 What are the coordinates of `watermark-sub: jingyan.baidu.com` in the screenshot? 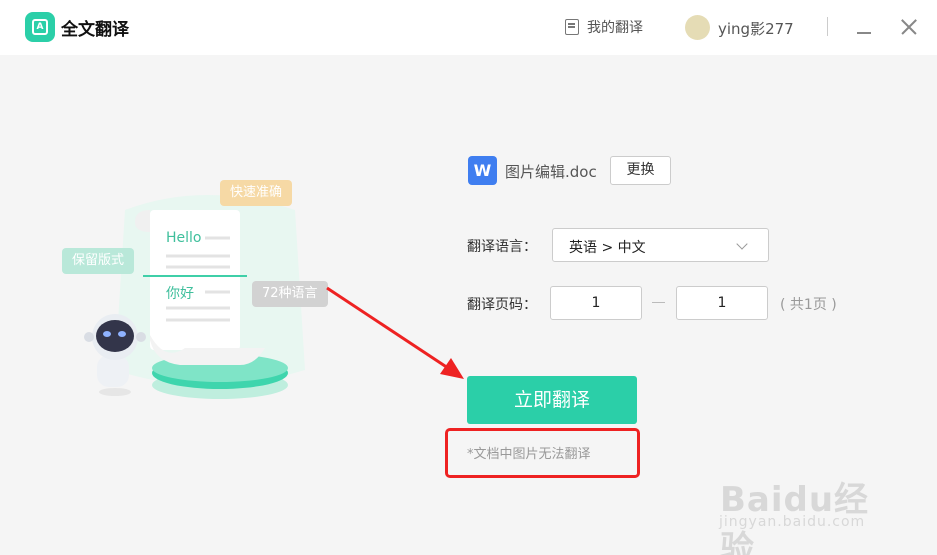 It's located at (792, 522).